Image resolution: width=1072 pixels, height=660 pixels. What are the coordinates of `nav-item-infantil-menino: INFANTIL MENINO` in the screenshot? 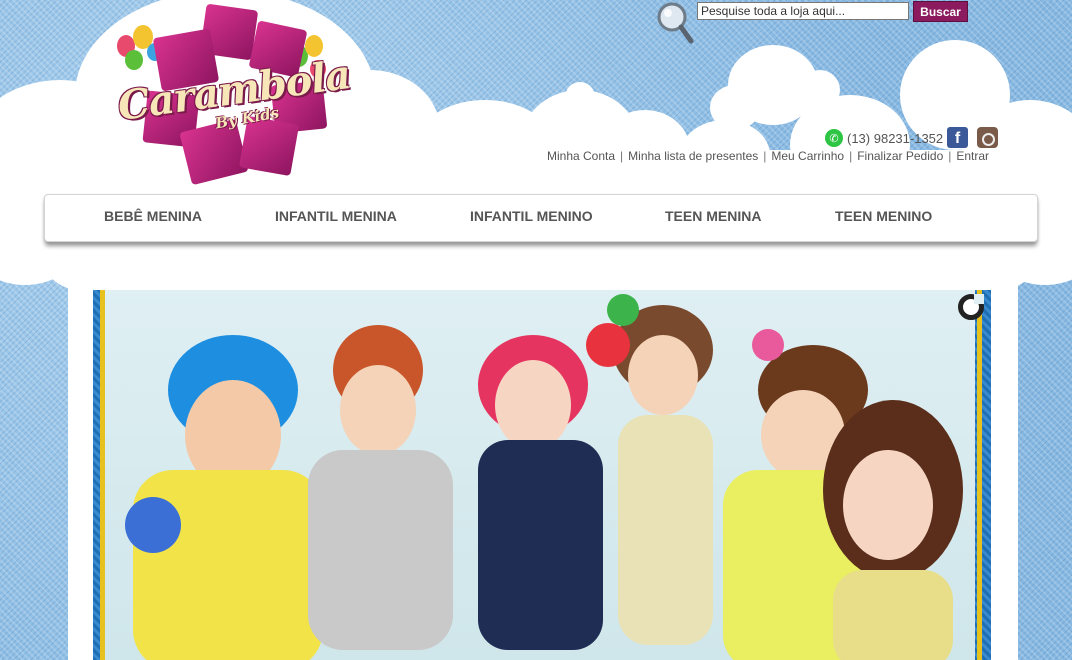 It's located at (531, 216).